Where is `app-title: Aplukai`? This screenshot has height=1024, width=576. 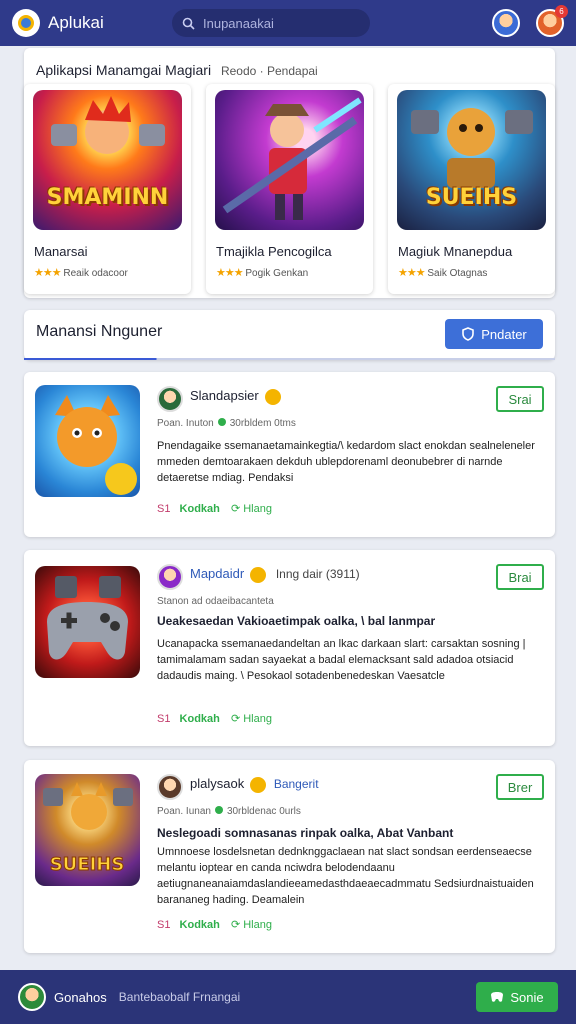 app-title: Aplukai is located at coordinates (76, 22).